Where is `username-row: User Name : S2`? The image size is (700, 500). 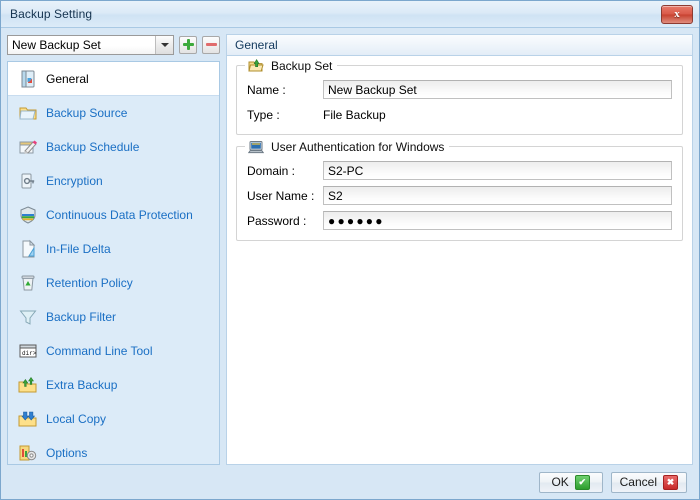
username-row: User Name : S2 is located at coordinates (459, 195).